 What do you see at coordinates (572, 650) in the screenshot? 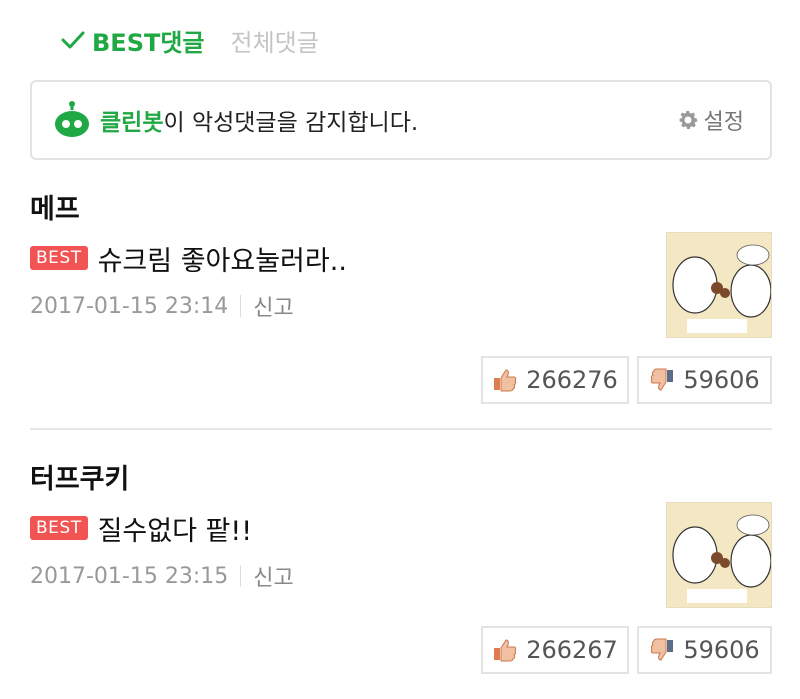
I see `like-count: 266267` at bounding box center [572, 650].